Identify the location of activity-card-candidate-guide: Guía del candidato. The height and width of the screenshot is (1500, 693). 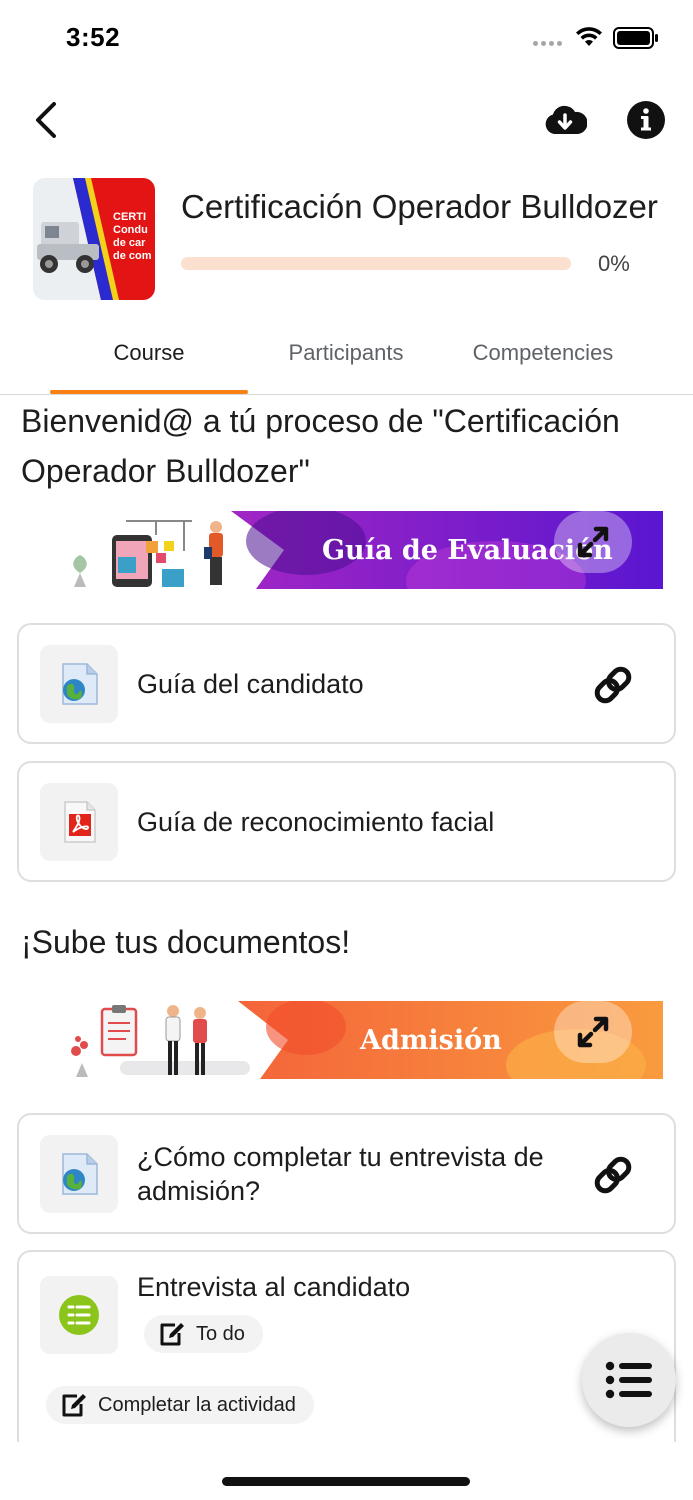
(346, 683).